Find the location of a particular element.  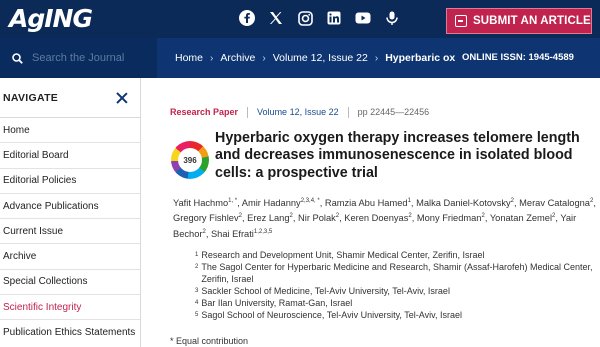

social-links is located at coordinates (325, 18).